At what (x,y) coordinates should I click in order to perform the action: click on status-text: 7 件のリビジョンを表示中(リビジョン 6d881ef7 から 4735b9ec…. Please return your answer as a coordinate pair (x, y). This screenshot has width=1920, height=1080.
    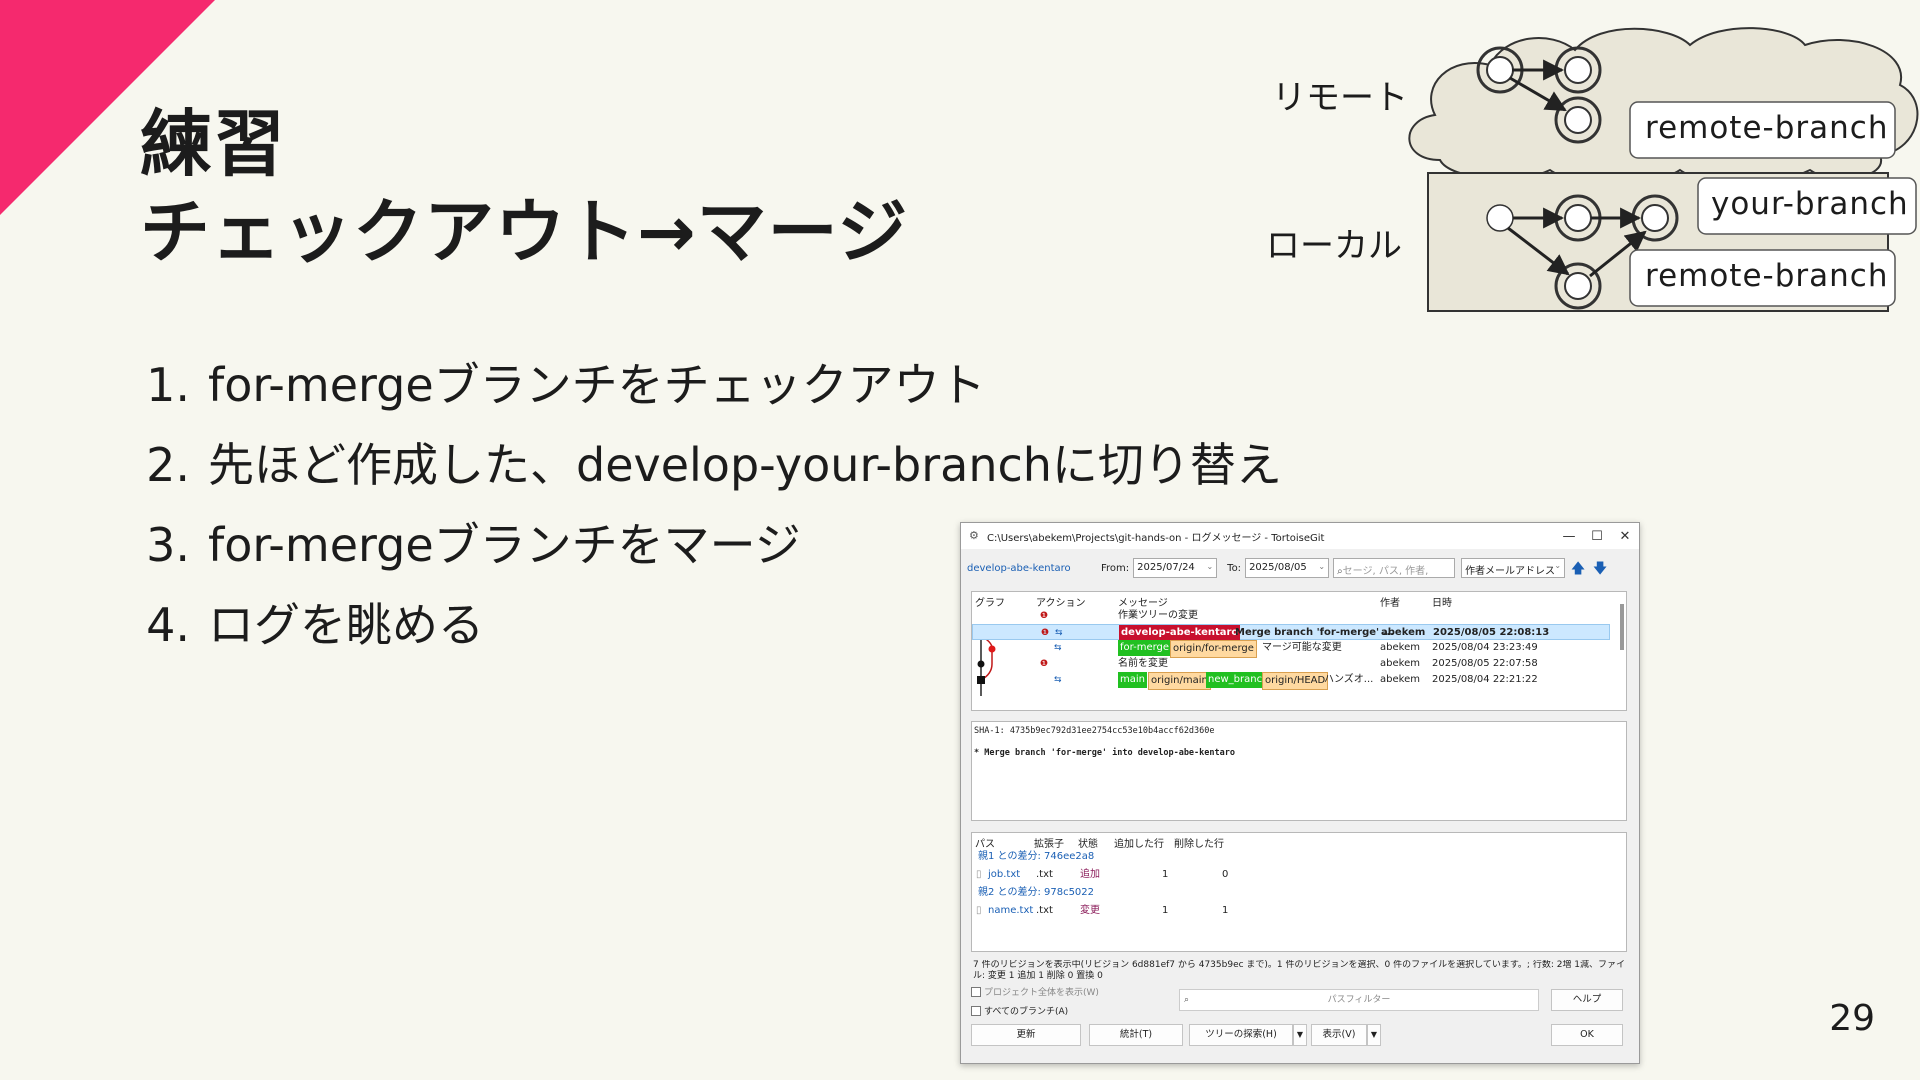
    Looking at the image, I should click on (1299, 970).